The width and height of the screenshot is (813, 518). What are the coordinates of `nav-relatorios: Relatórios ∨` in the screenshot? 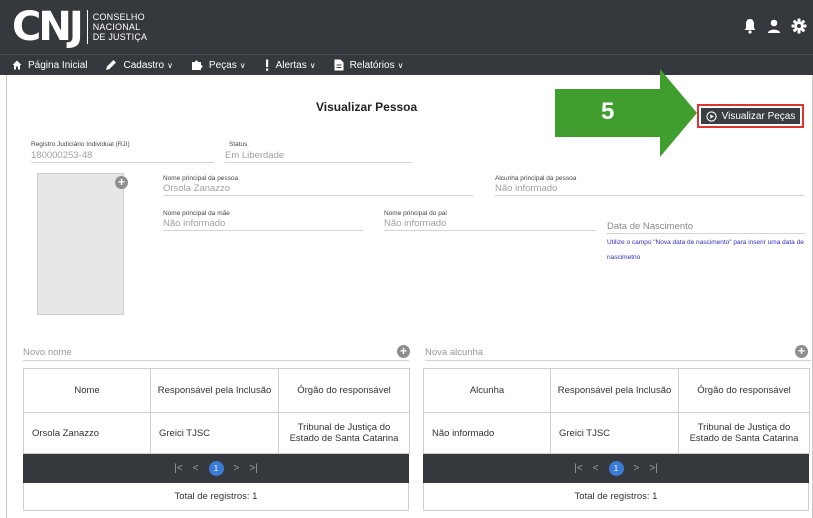 It's located at (369, 65).